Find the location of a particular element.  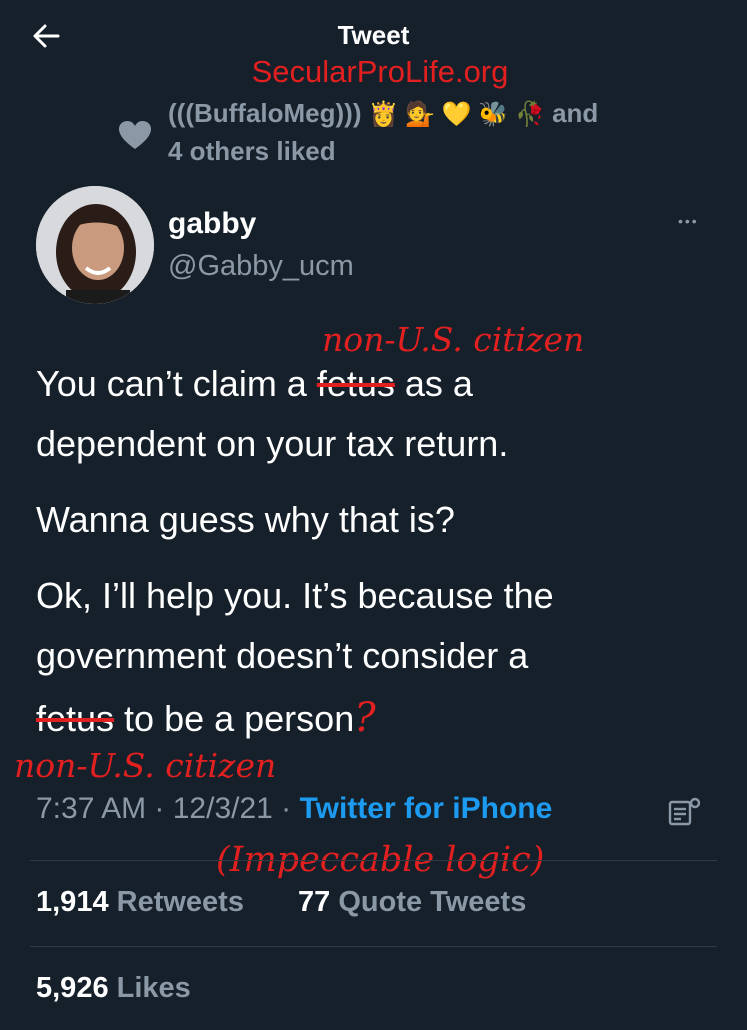

annotation-question-mark: ? is located at coordinates (365, 718).